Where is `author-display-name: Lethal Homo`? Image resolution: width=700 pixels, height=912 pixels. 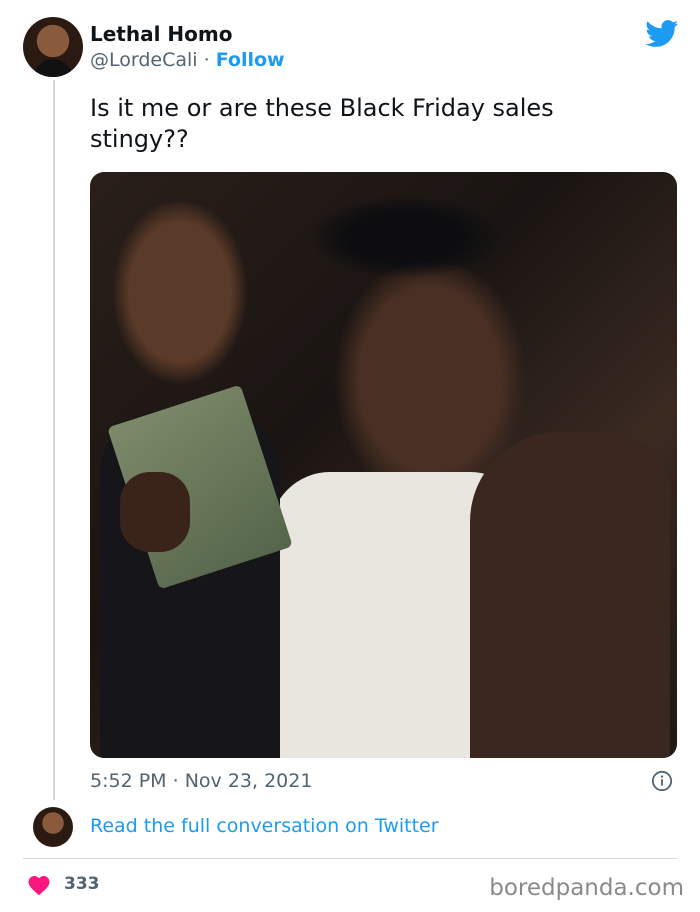
author-display-name: Lethal Homo is located at coordinates (161, 34).